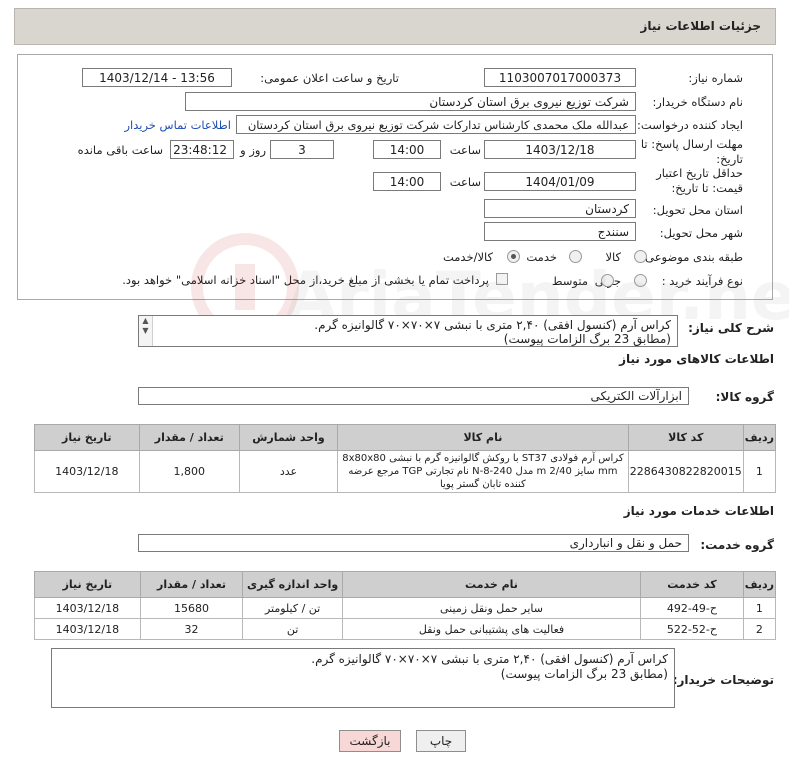 This screenshot has height=766, width=789. Describe the element at coordinates (395, 26) in the screenshot. I see `page-header: جزئیات اطلاعات نیاز` at that location.